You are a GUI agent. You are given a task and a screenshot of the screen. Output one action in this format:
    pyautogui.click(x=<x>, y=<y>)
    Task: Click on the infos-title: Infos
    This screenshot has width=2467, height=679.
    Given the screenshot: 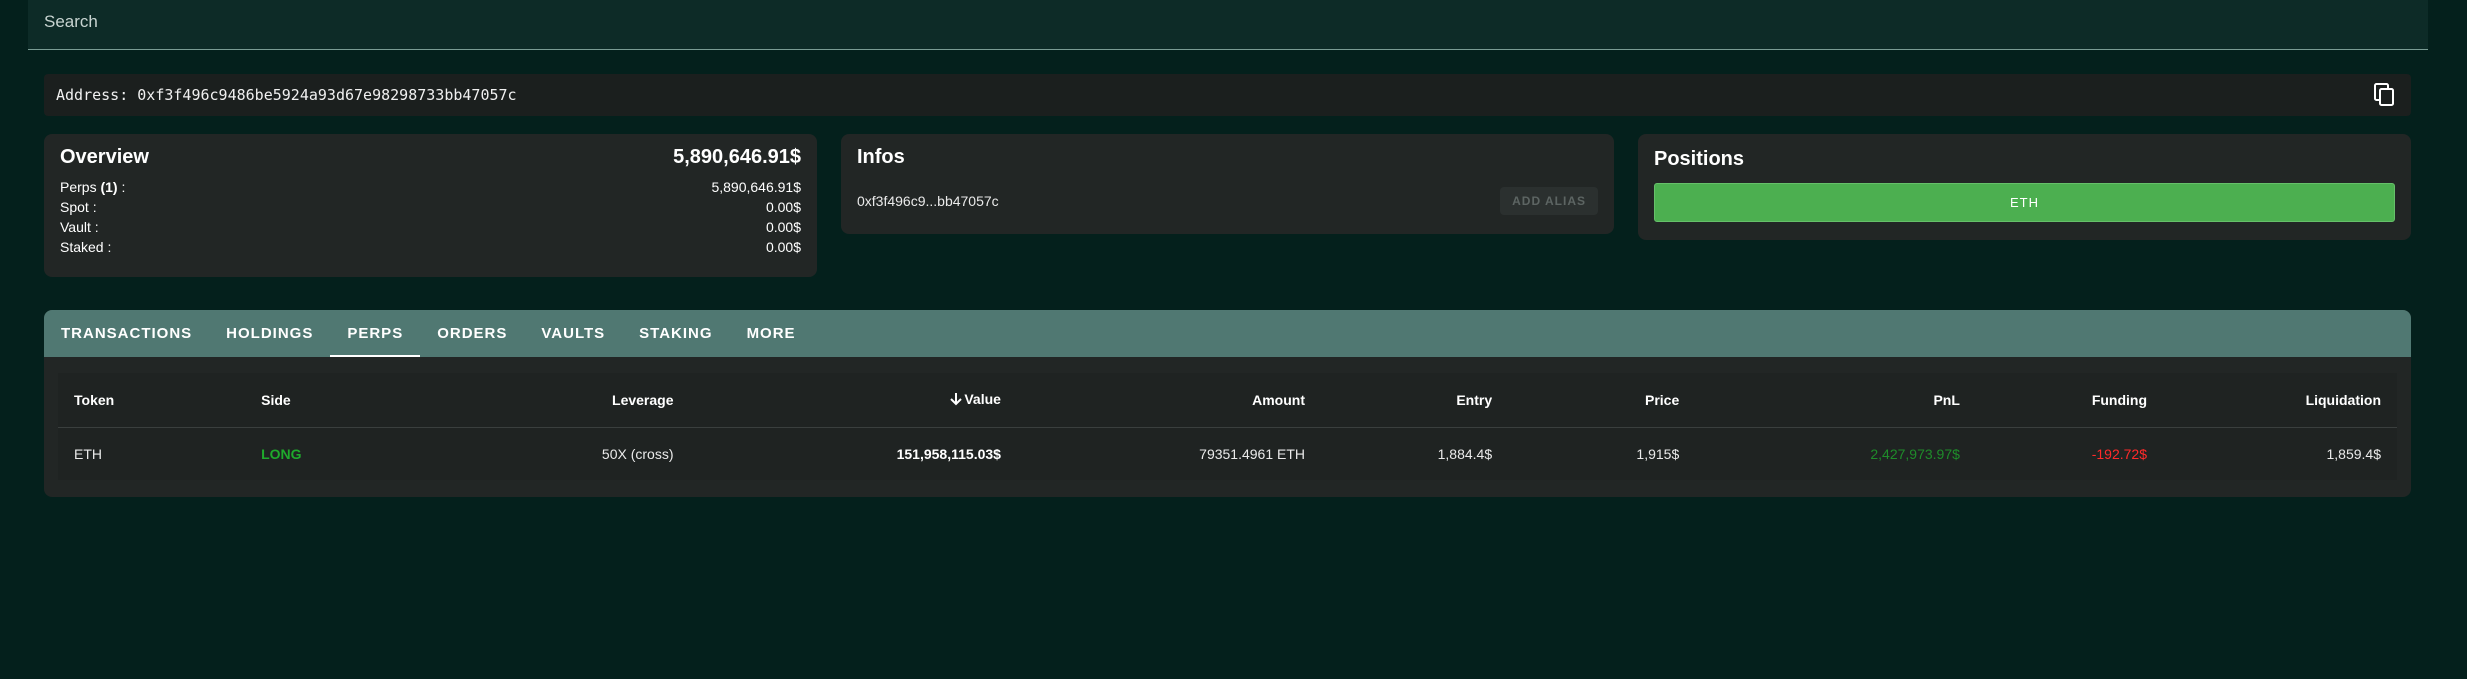 What is the action you would take?
    pyautogui.click(x=881, y=157)
    